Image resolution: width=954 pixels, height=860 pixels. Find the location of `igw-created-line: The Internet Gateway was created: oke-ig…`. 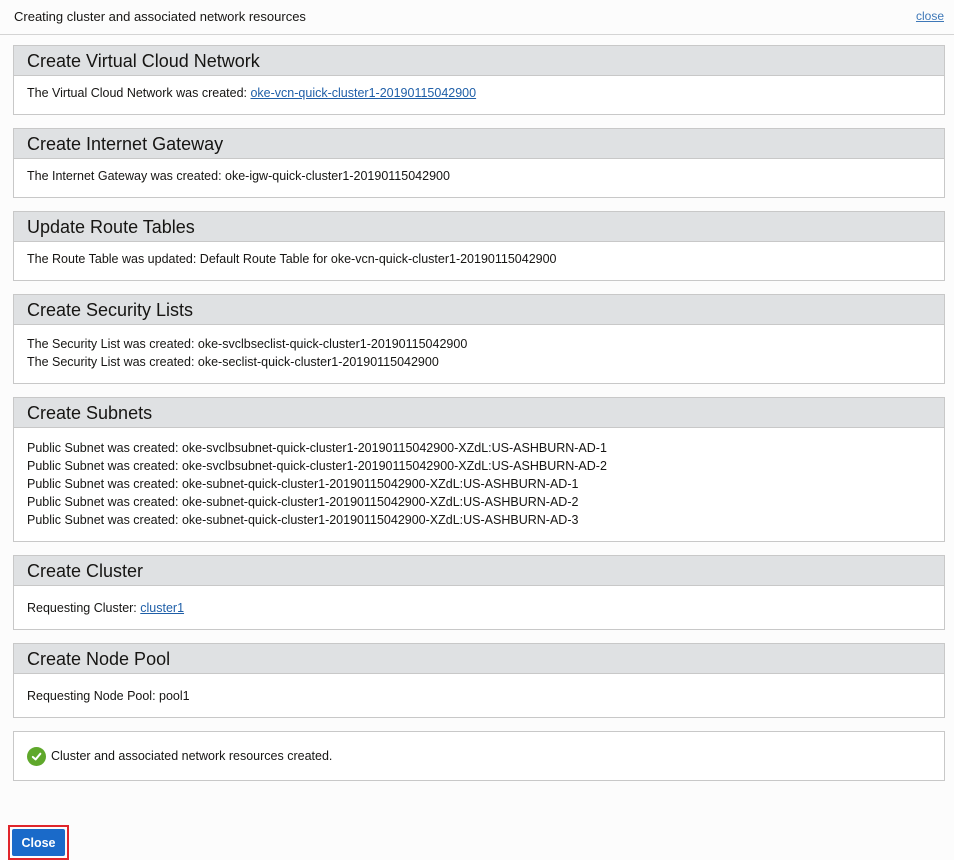

igw-created-line: The Internet Gateway was created: oke-ig… is located at coordinates (238, 176).